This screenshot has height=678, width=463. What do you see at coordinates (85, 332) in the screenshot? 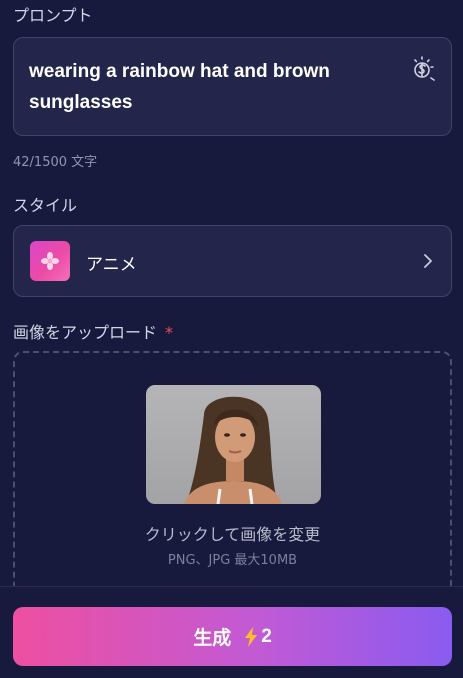
I see `upload-label-text: 画像をアップロード` at bounding box center [85, 332].